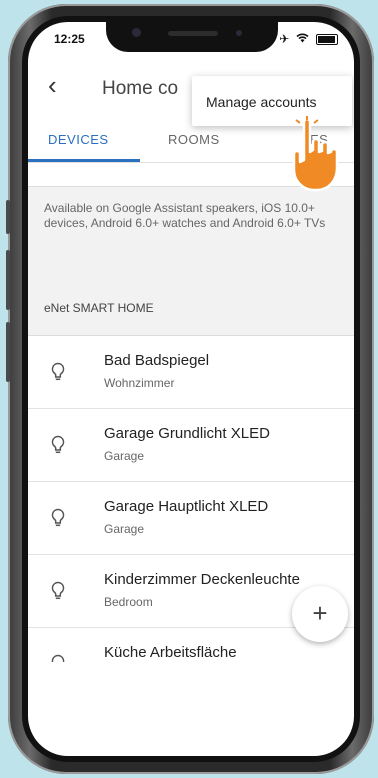 The image size is (378, 778). Describe the element at coordinates (140, 88) in the screenshot. I see `page-title: Home co` at that location.